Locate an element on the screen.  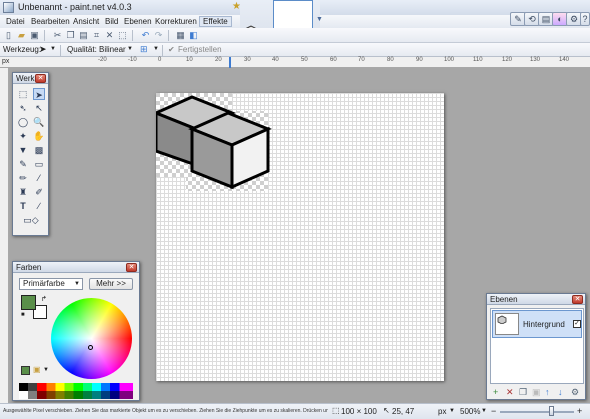
zoom-in-icon: + is located at coordinates (579, 411).